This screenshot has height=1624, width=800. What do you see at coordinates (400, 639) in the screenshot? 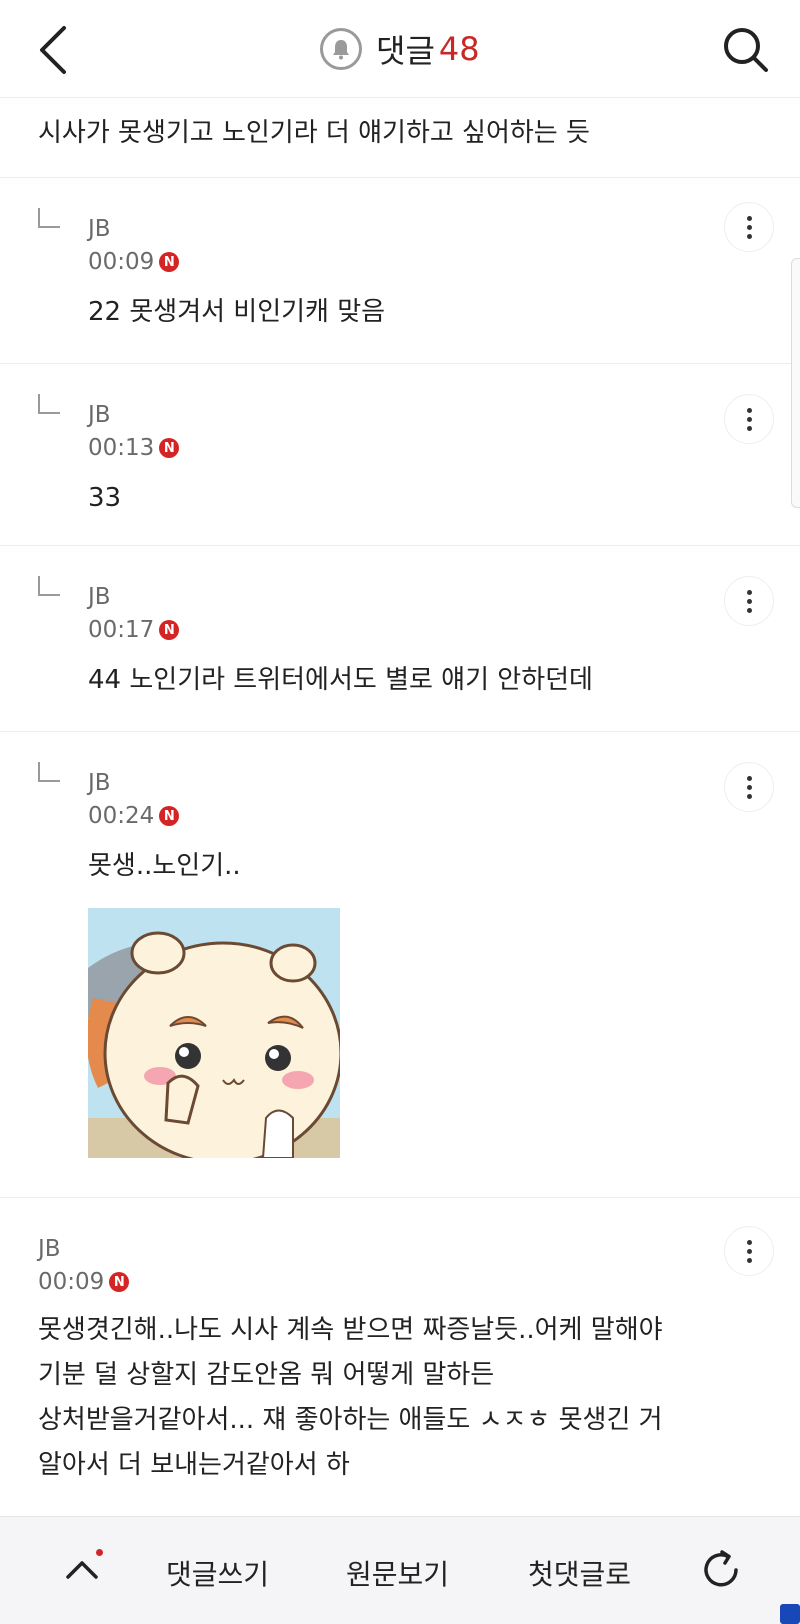
I see `reply-comment: JB 00:17 N 44 노인기라 트위터에서도 별로 얘기 안하던데` at bounding box center [400, 639].